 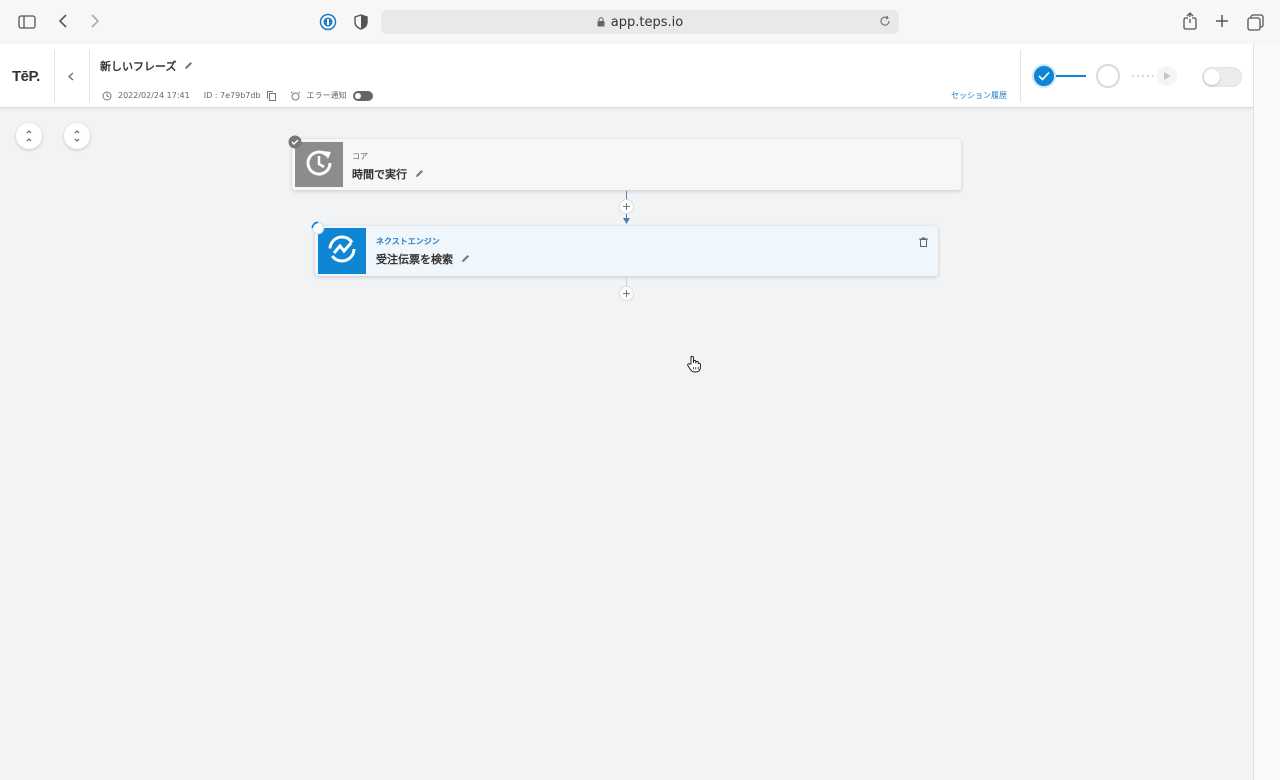 I want to click on browser-toolbar: app.teps.io, so click(x=640, y=22).